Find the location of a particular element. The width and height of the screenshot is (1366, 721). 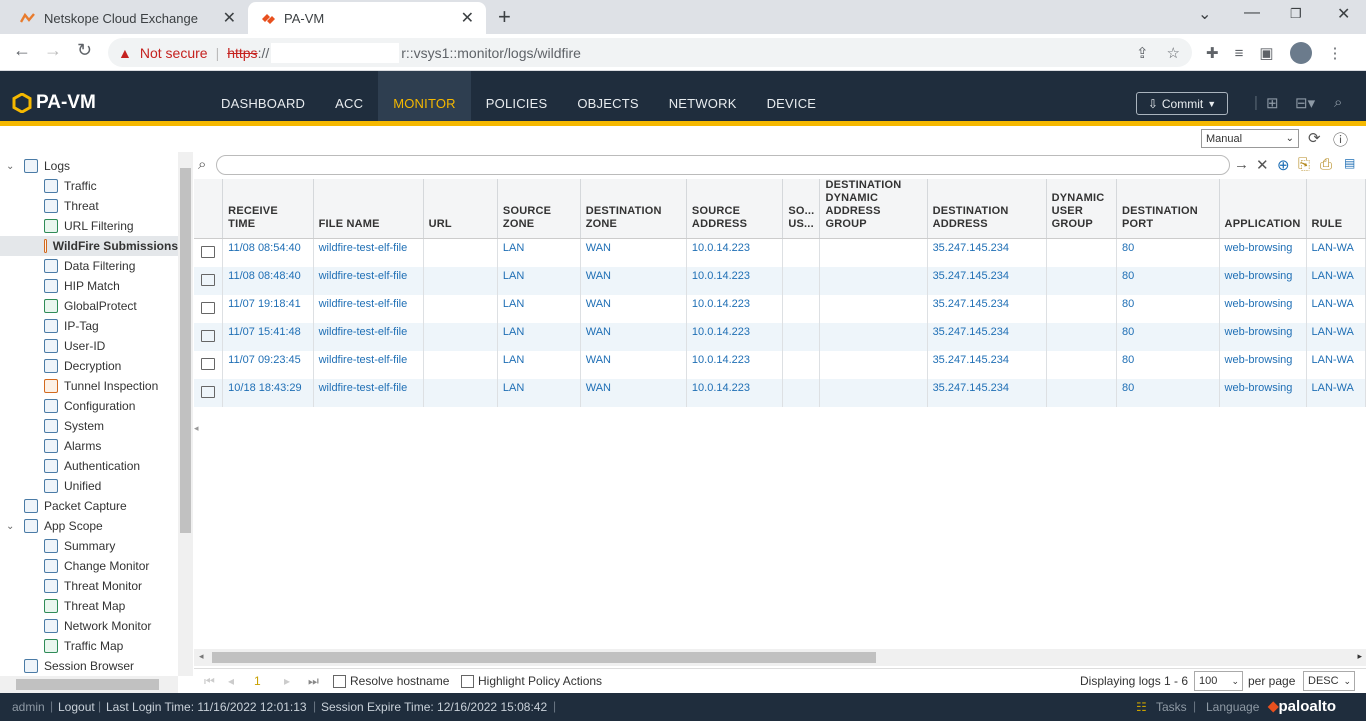

column-header: SOURCE ZONE is located at coordinates (539, 209).